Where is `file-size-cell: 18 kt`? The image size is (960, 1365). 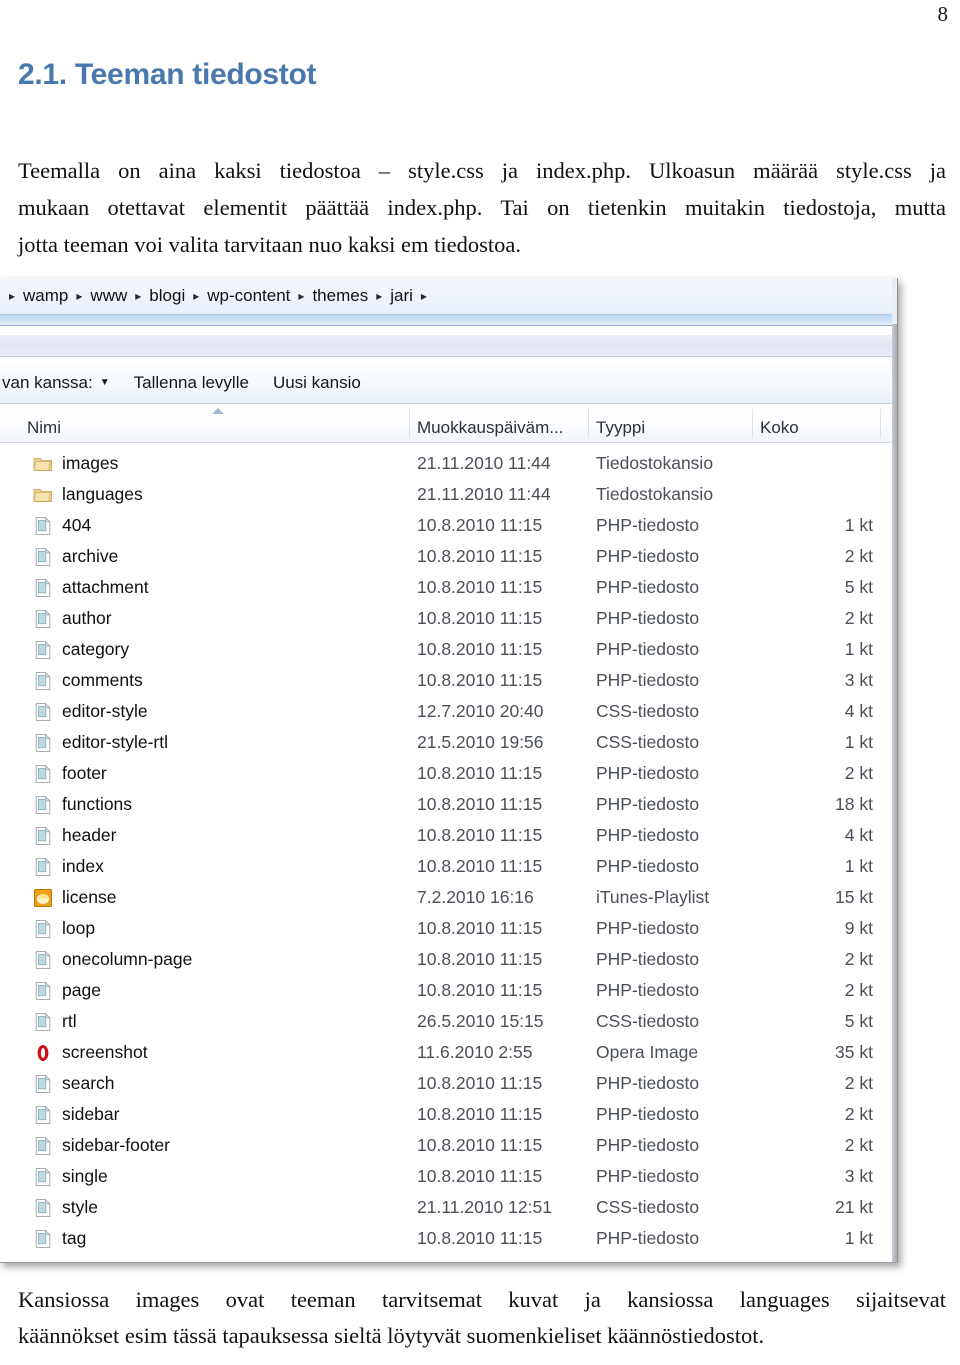 file-size-cell: 18 kt is located at coordinates (854, 804).